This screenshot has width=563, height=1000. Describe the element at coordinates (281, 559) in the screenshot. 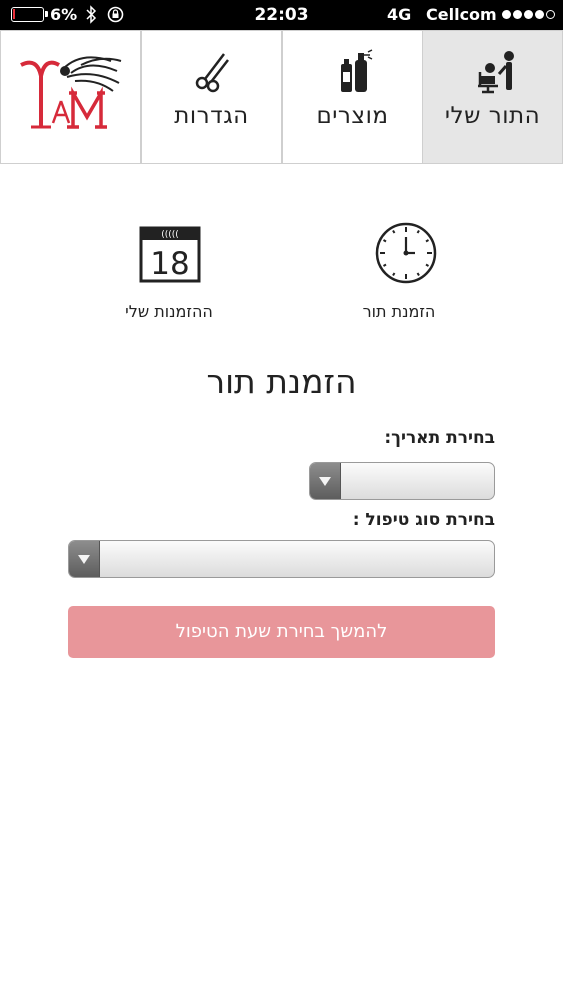

I see `treatment-select` at that location.